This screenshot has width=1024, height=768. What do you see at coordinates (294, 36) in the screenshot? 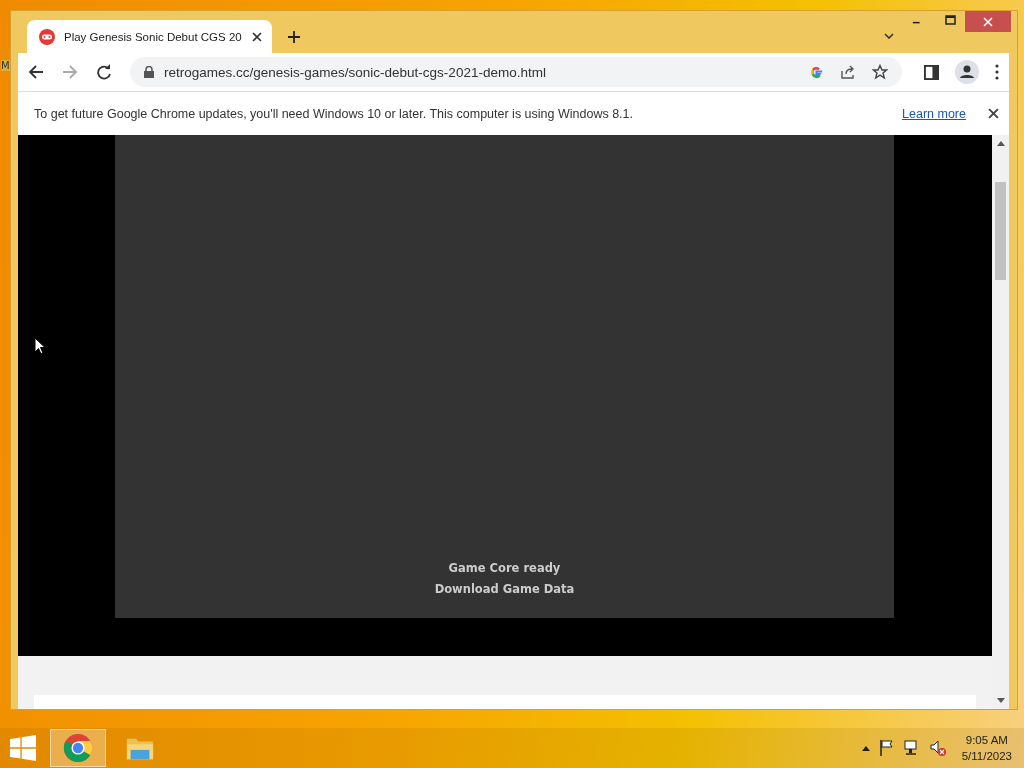
I see `new-tab-icon` at bounding box center [294, 36].